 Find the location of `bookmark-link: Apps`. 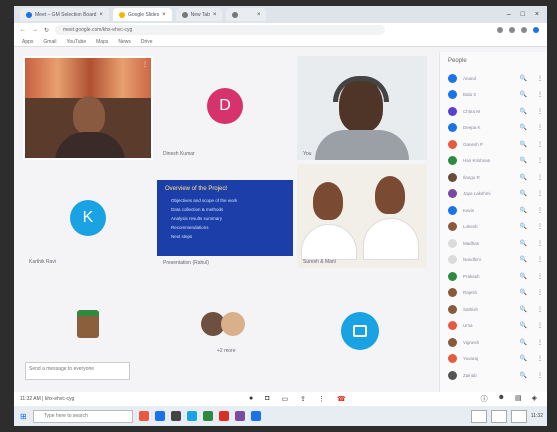

bookmark-link: Apps is located at coordinates (27, 42).